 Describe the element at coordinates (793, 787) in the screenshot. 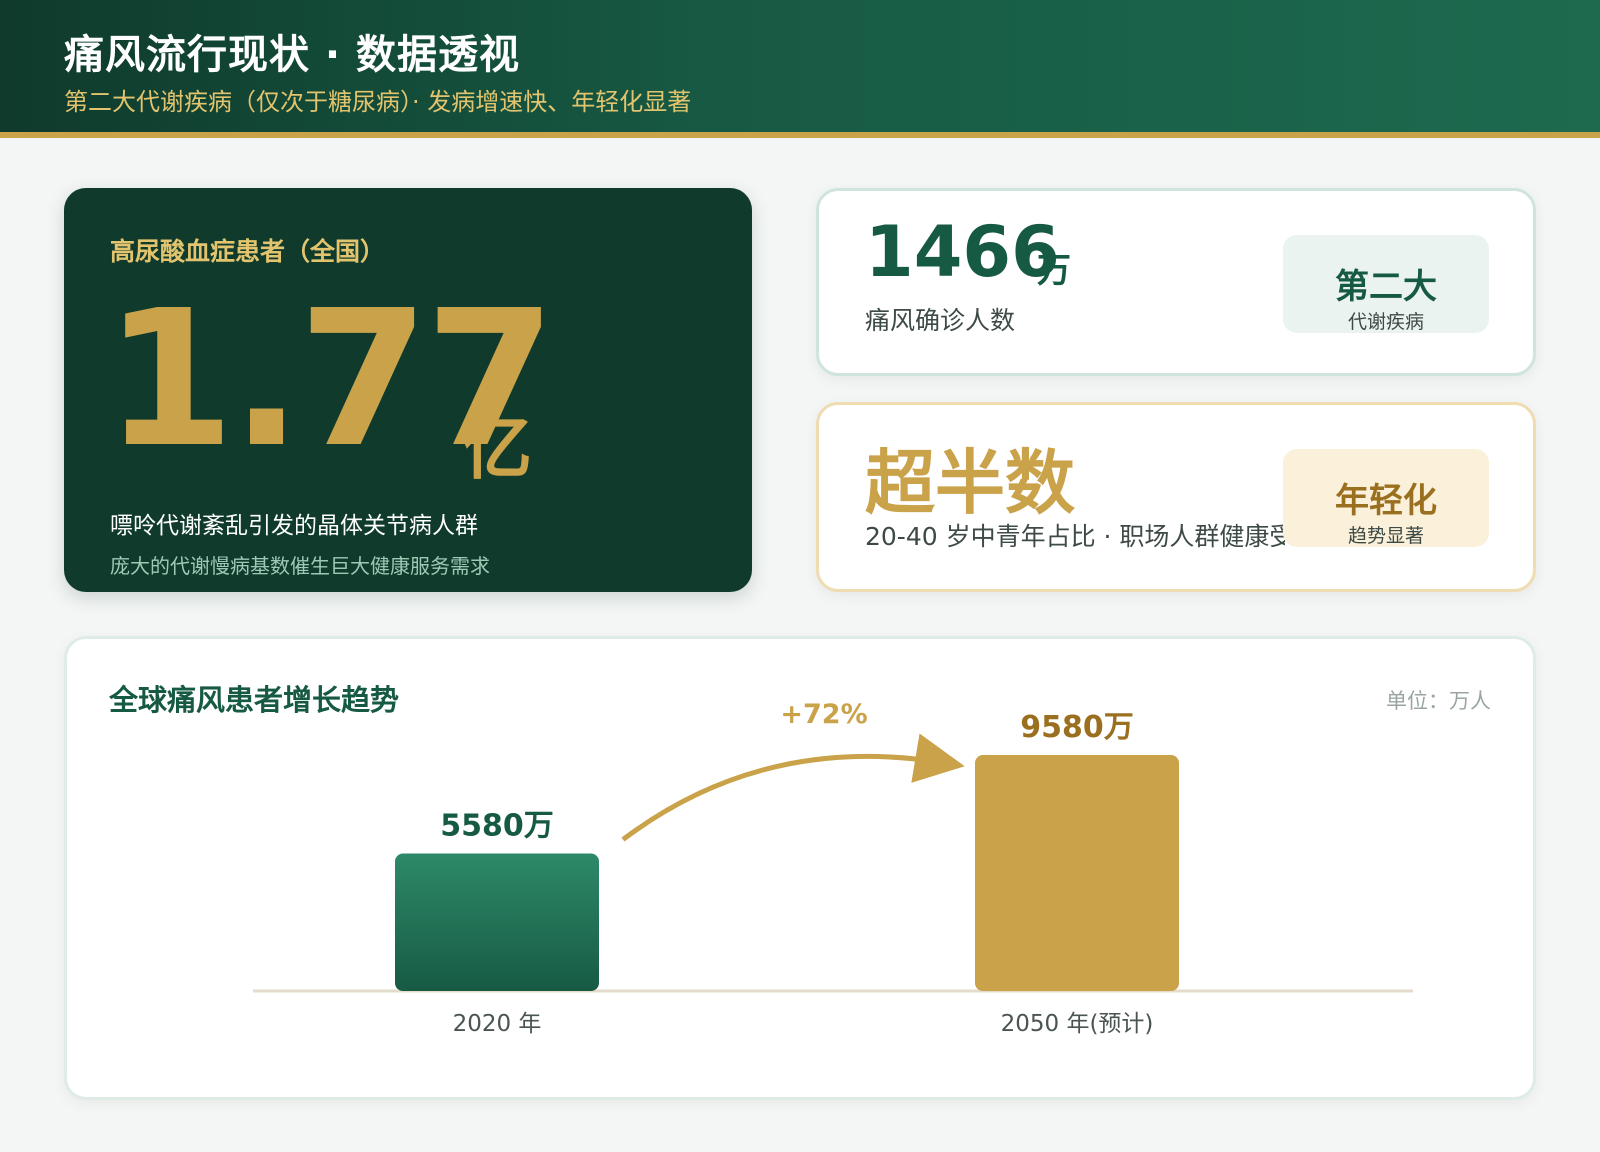

I see `growth-arrow` at that location.